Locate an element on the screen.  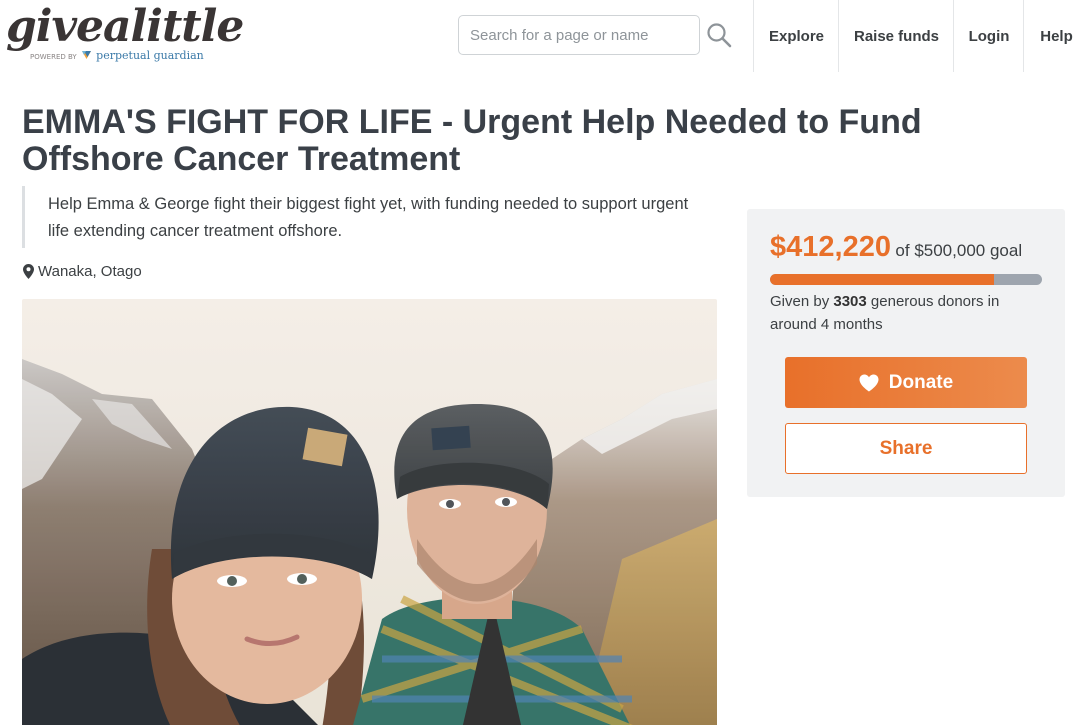
location: Wanaka, Otago is located at coordinates (82, 271).